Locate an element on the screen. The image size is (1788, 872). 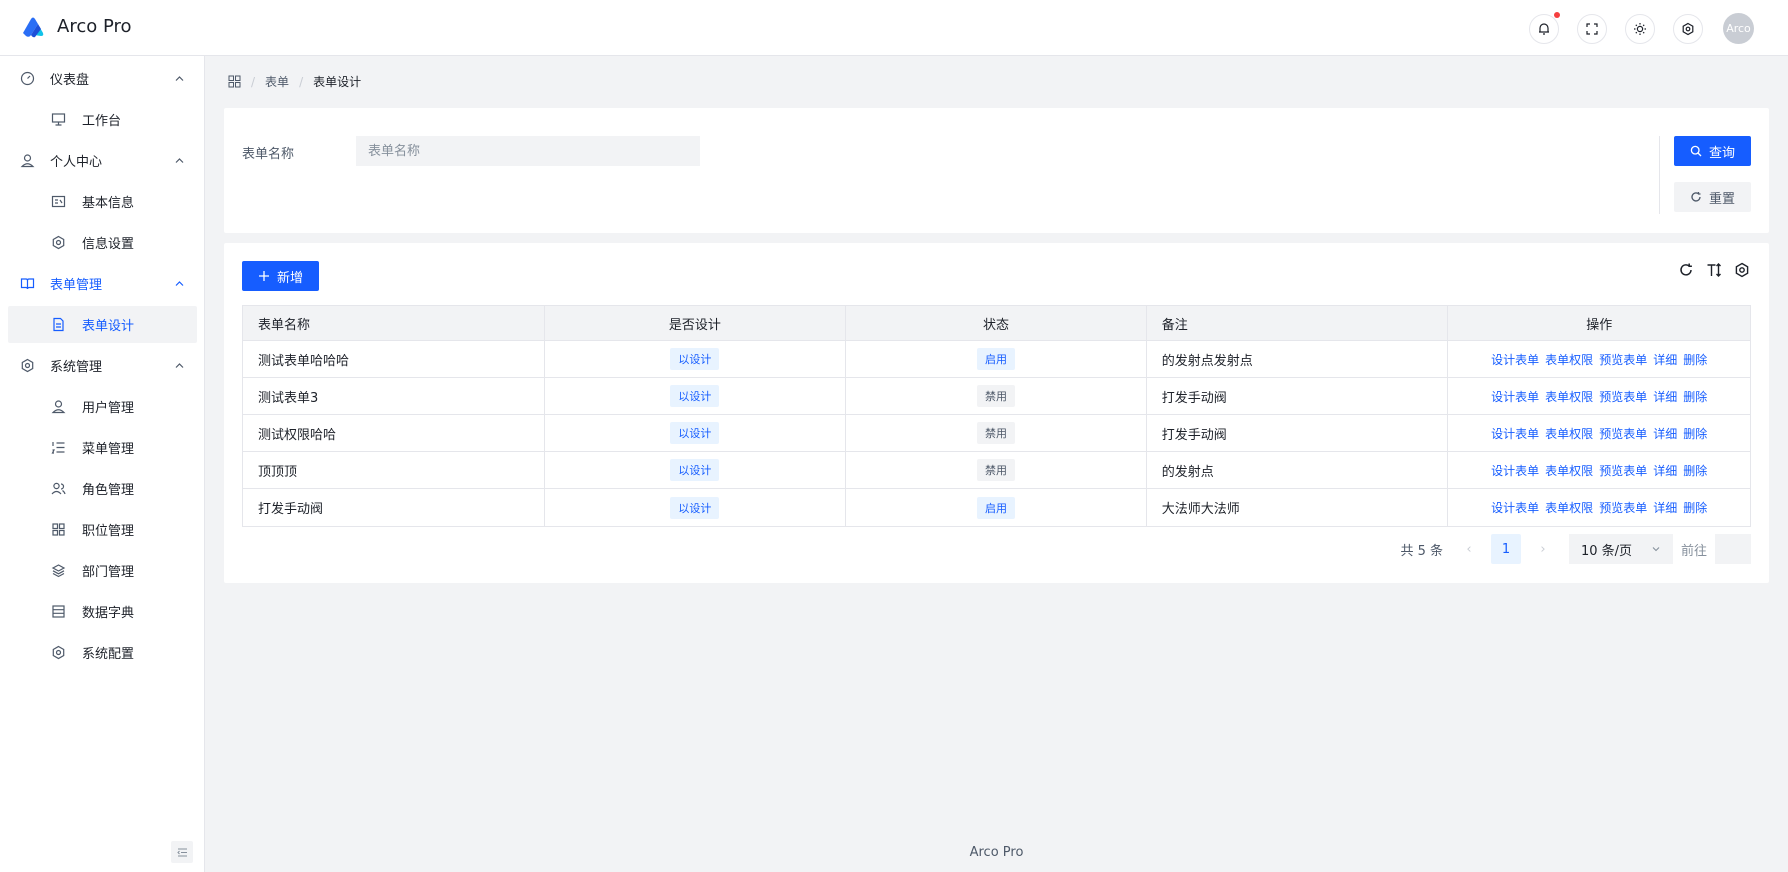
sidebar-item-role-management: 角色管理 is located at coordinates (102, 488).